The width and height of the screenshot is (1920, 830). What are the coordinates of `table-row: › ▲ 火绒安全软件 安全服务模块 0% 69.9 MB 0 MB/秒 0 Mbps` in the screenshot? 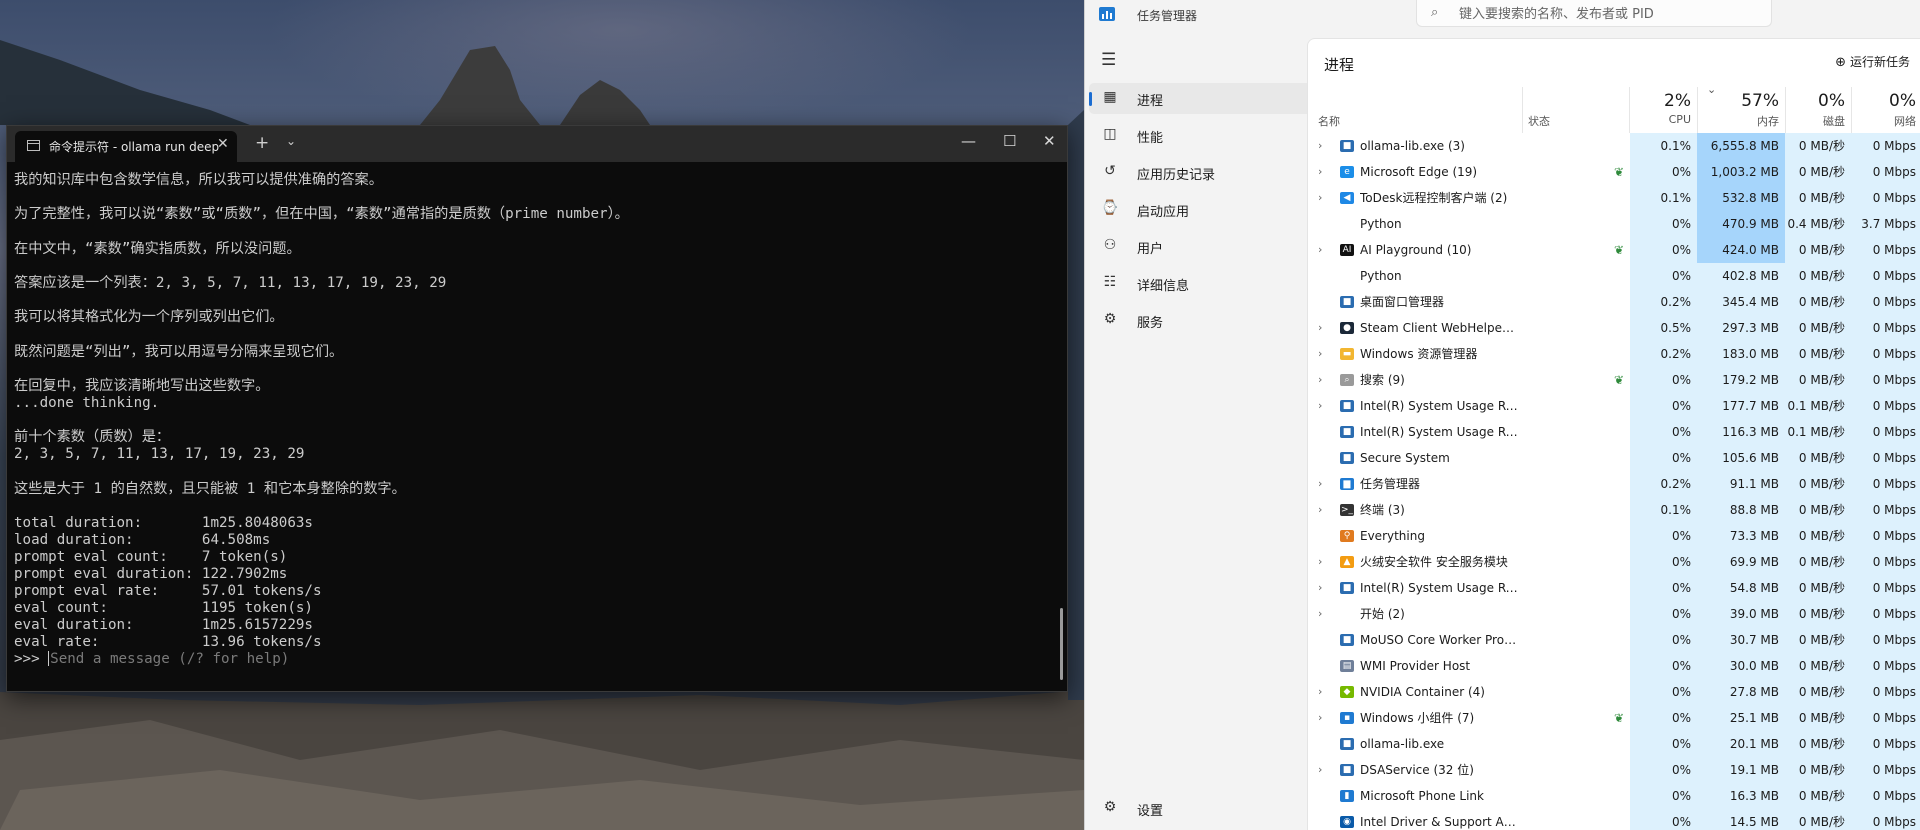 It's located at (1614, 562).